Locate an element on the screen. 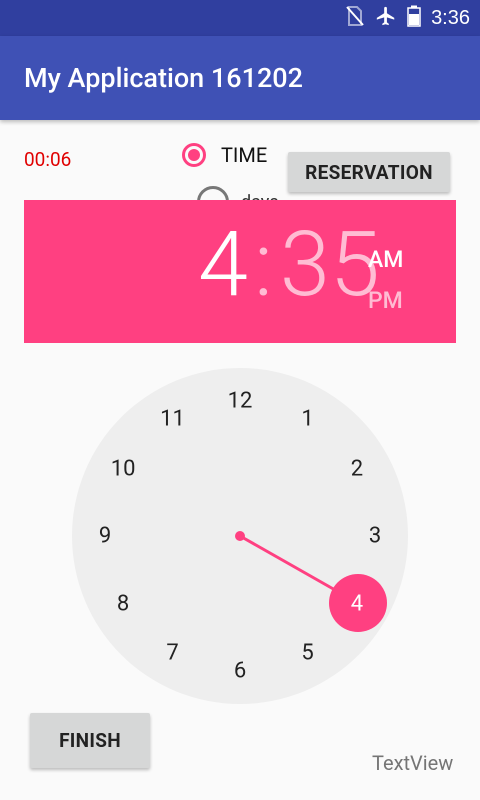 The width and height of the screenshot is (480, 800). radio-time: TIME is located at coordinates (224, 155).